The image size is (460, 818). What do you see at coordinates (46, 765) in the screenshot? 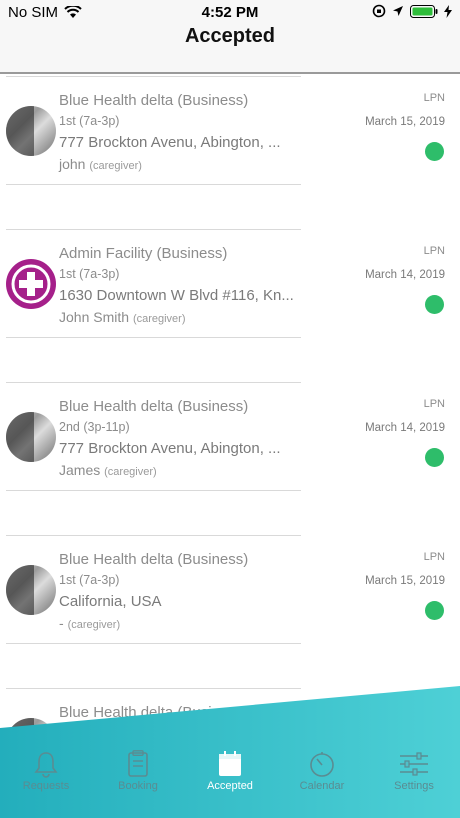
I see `bell-icon` at bounding box center [46, 765].